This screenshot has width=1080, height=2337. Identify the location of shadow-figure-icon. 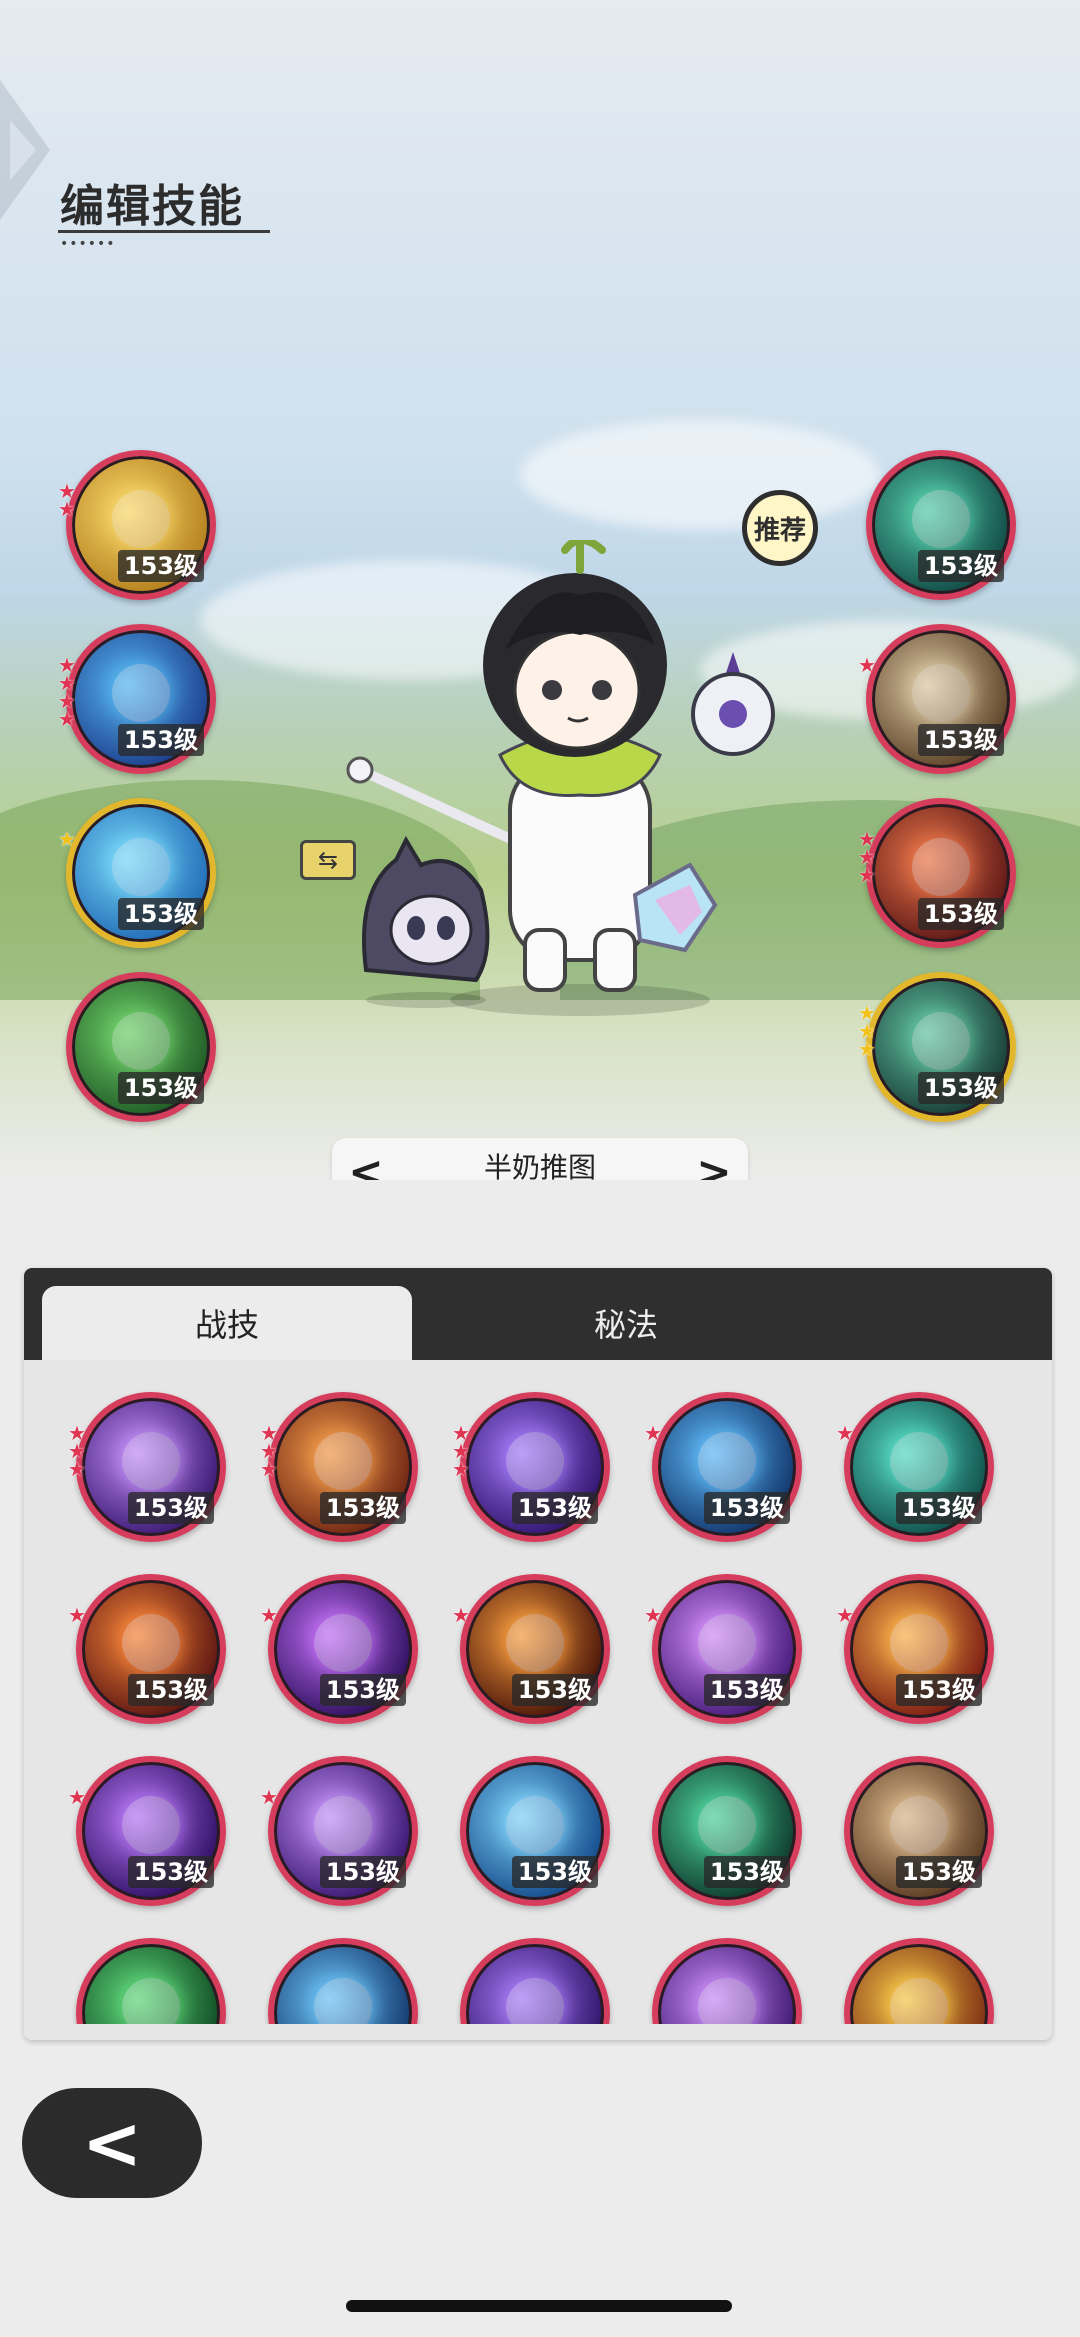
(941, 519).